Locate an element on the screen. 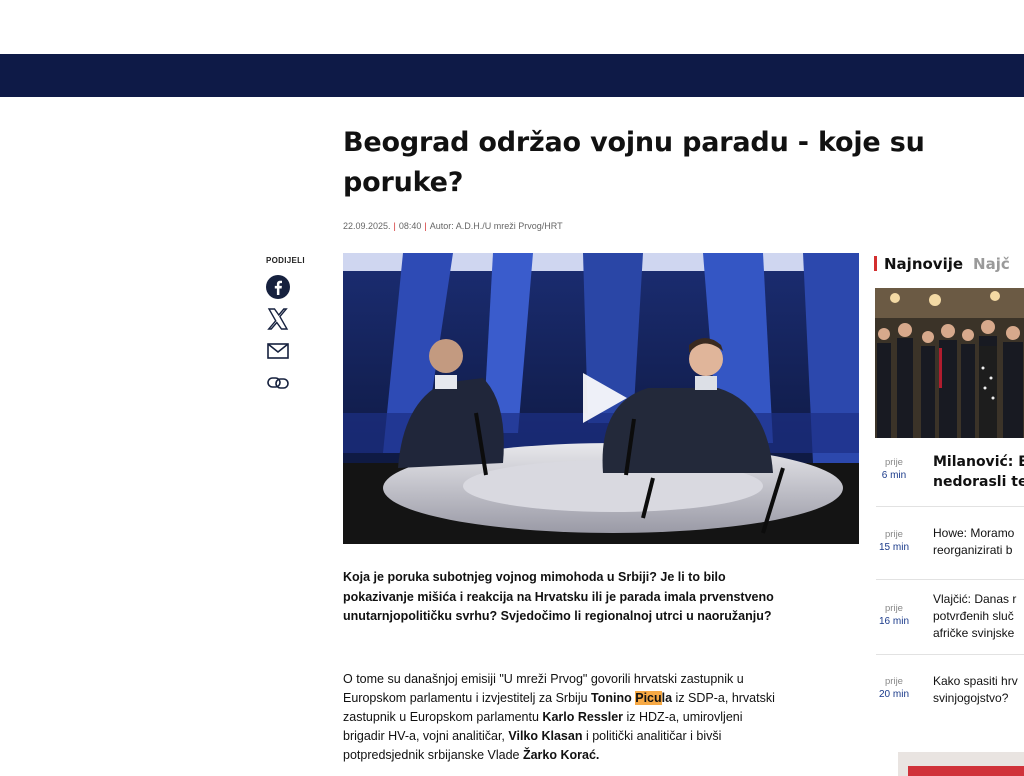  x-icon is located at coordinates (278, 319).